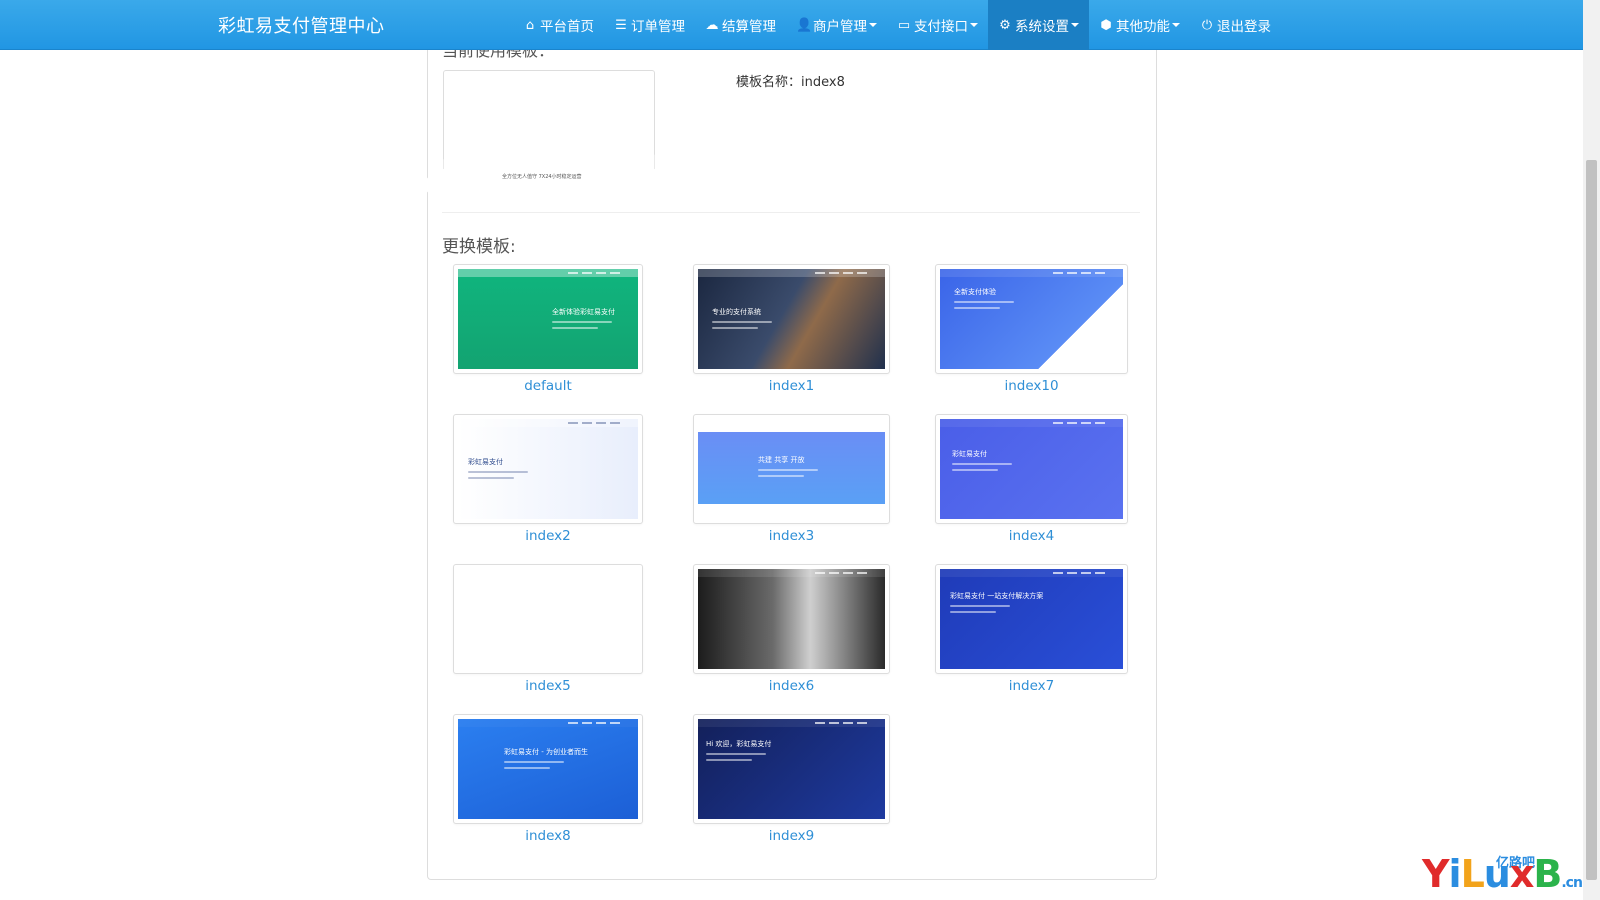 Image resolution: width=1600 pixels, height=900 pixels. I want to click on template-name-link: index7, so click(1031, 686).